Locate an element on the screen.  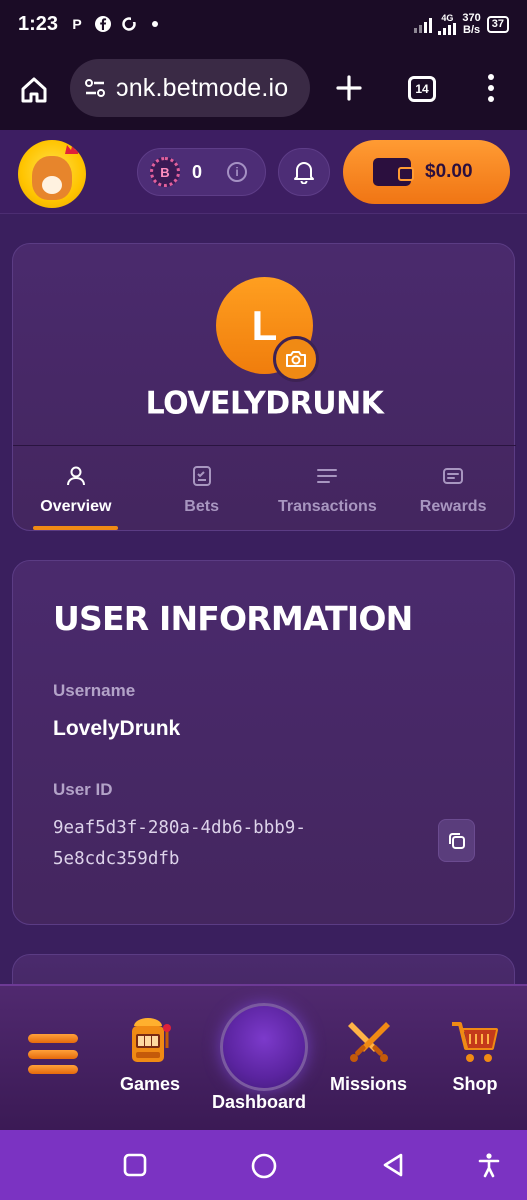
back-button is located at coordinates (393, 1165).